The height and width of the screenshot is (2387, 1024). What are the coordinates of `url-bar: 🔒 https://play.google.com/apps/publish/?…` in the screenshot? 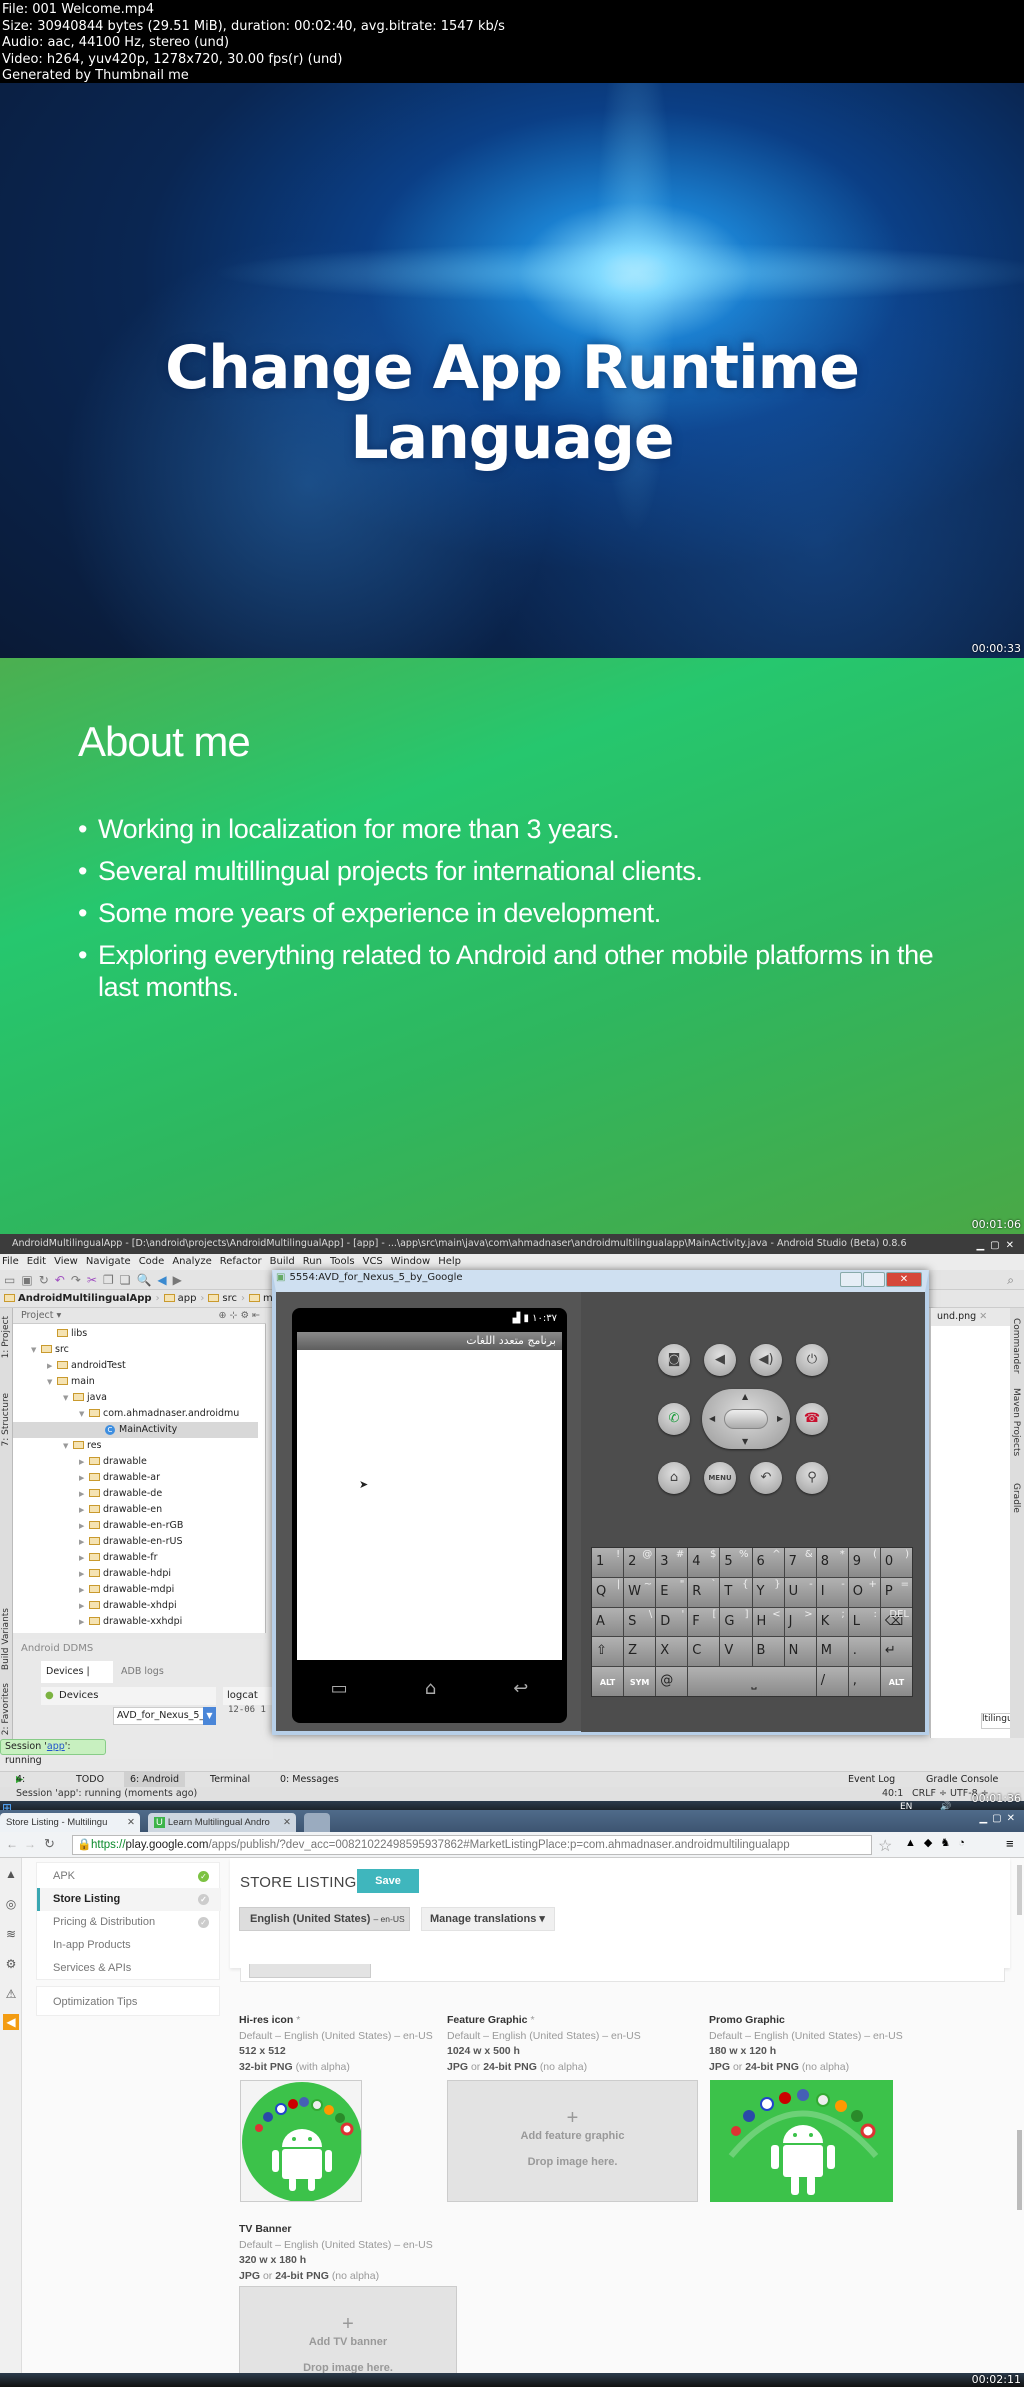 It's located at (472, 1845).